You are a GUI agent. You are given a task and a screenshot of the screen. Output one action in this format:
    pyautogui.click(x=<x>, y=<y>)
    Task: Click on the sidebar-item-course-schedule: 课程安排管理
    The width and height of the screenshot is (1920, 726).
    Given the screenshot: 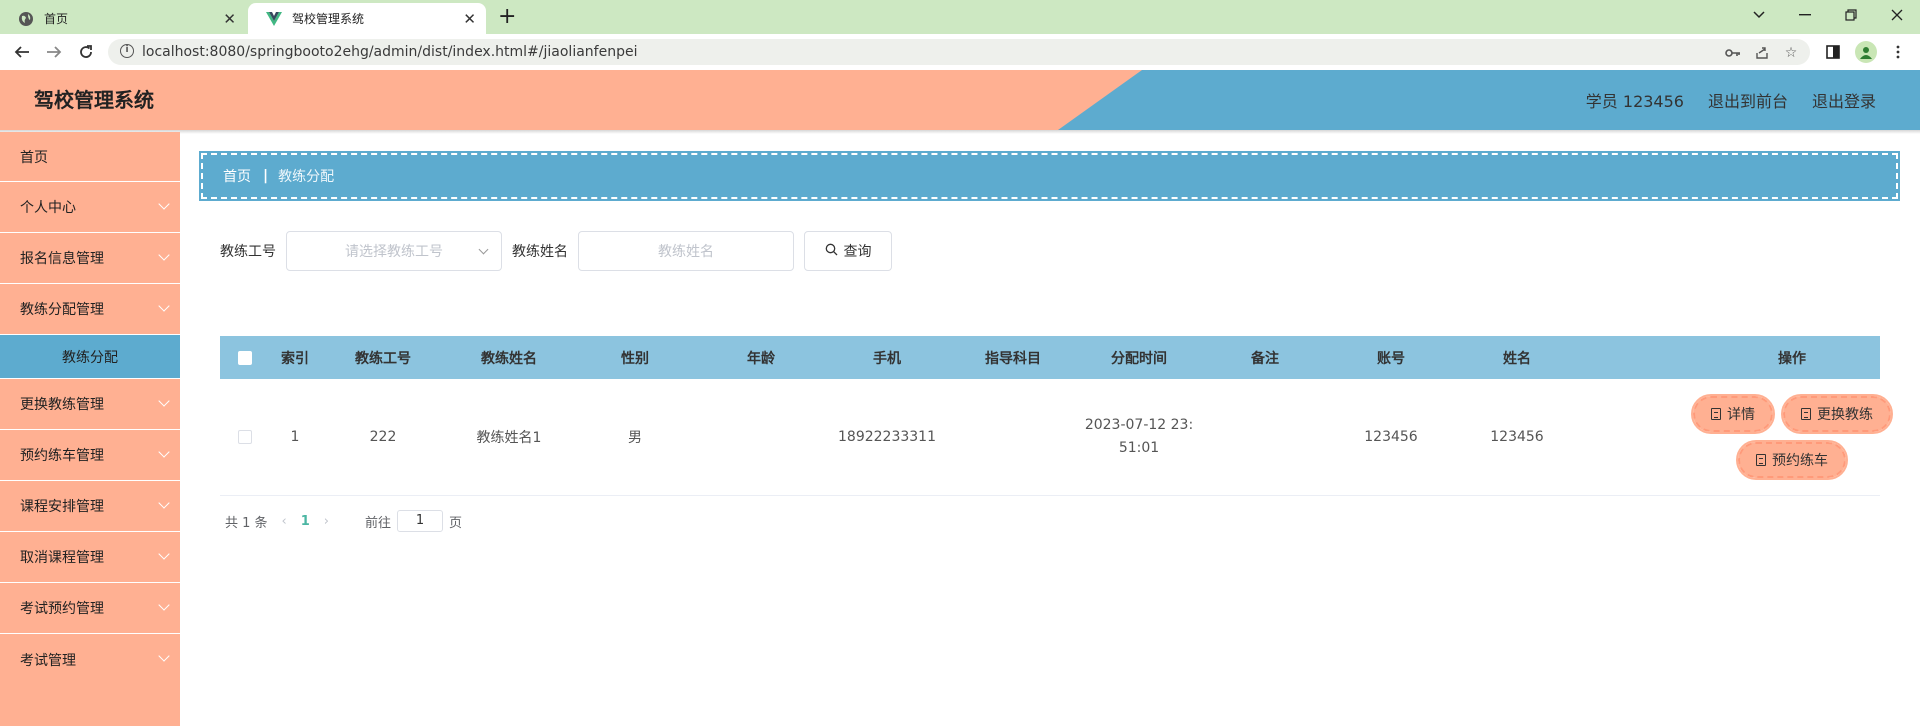 What is the action you would take?
    pyautogui.click(x=90, y=506)
    